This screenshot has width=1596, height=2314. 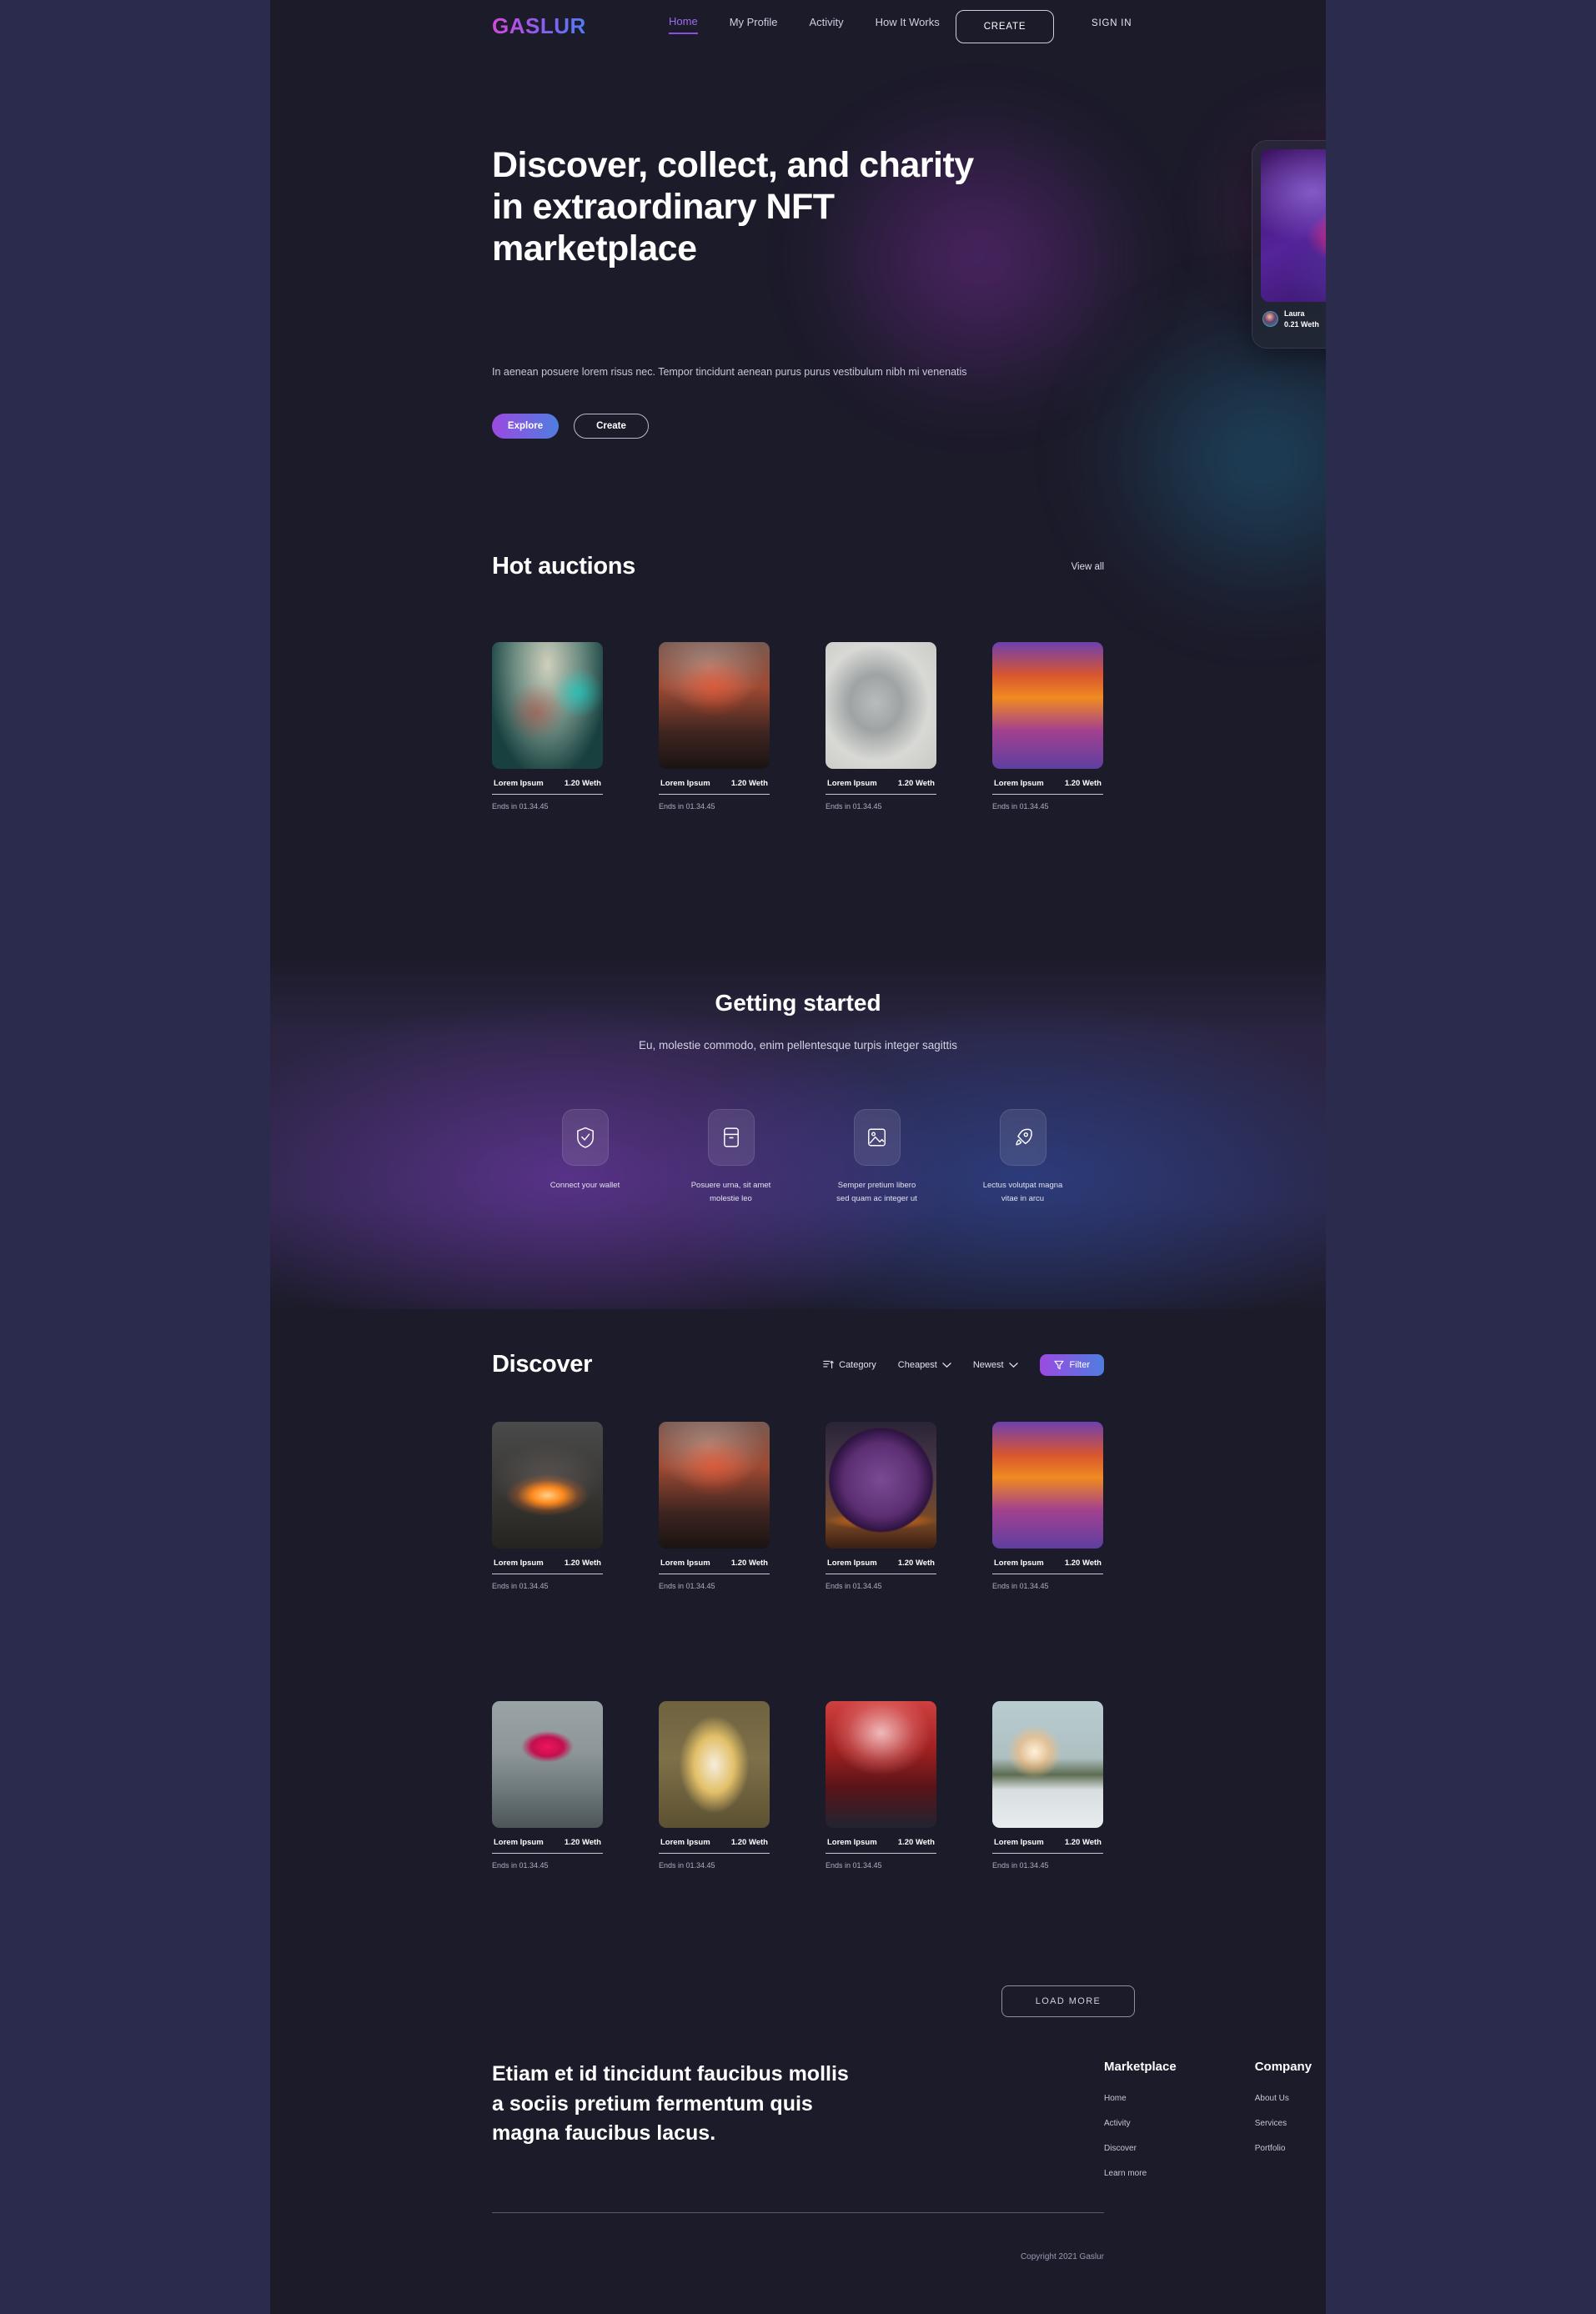 I want to click on footer-link-home: Home, so click(x=1141, y=2099).